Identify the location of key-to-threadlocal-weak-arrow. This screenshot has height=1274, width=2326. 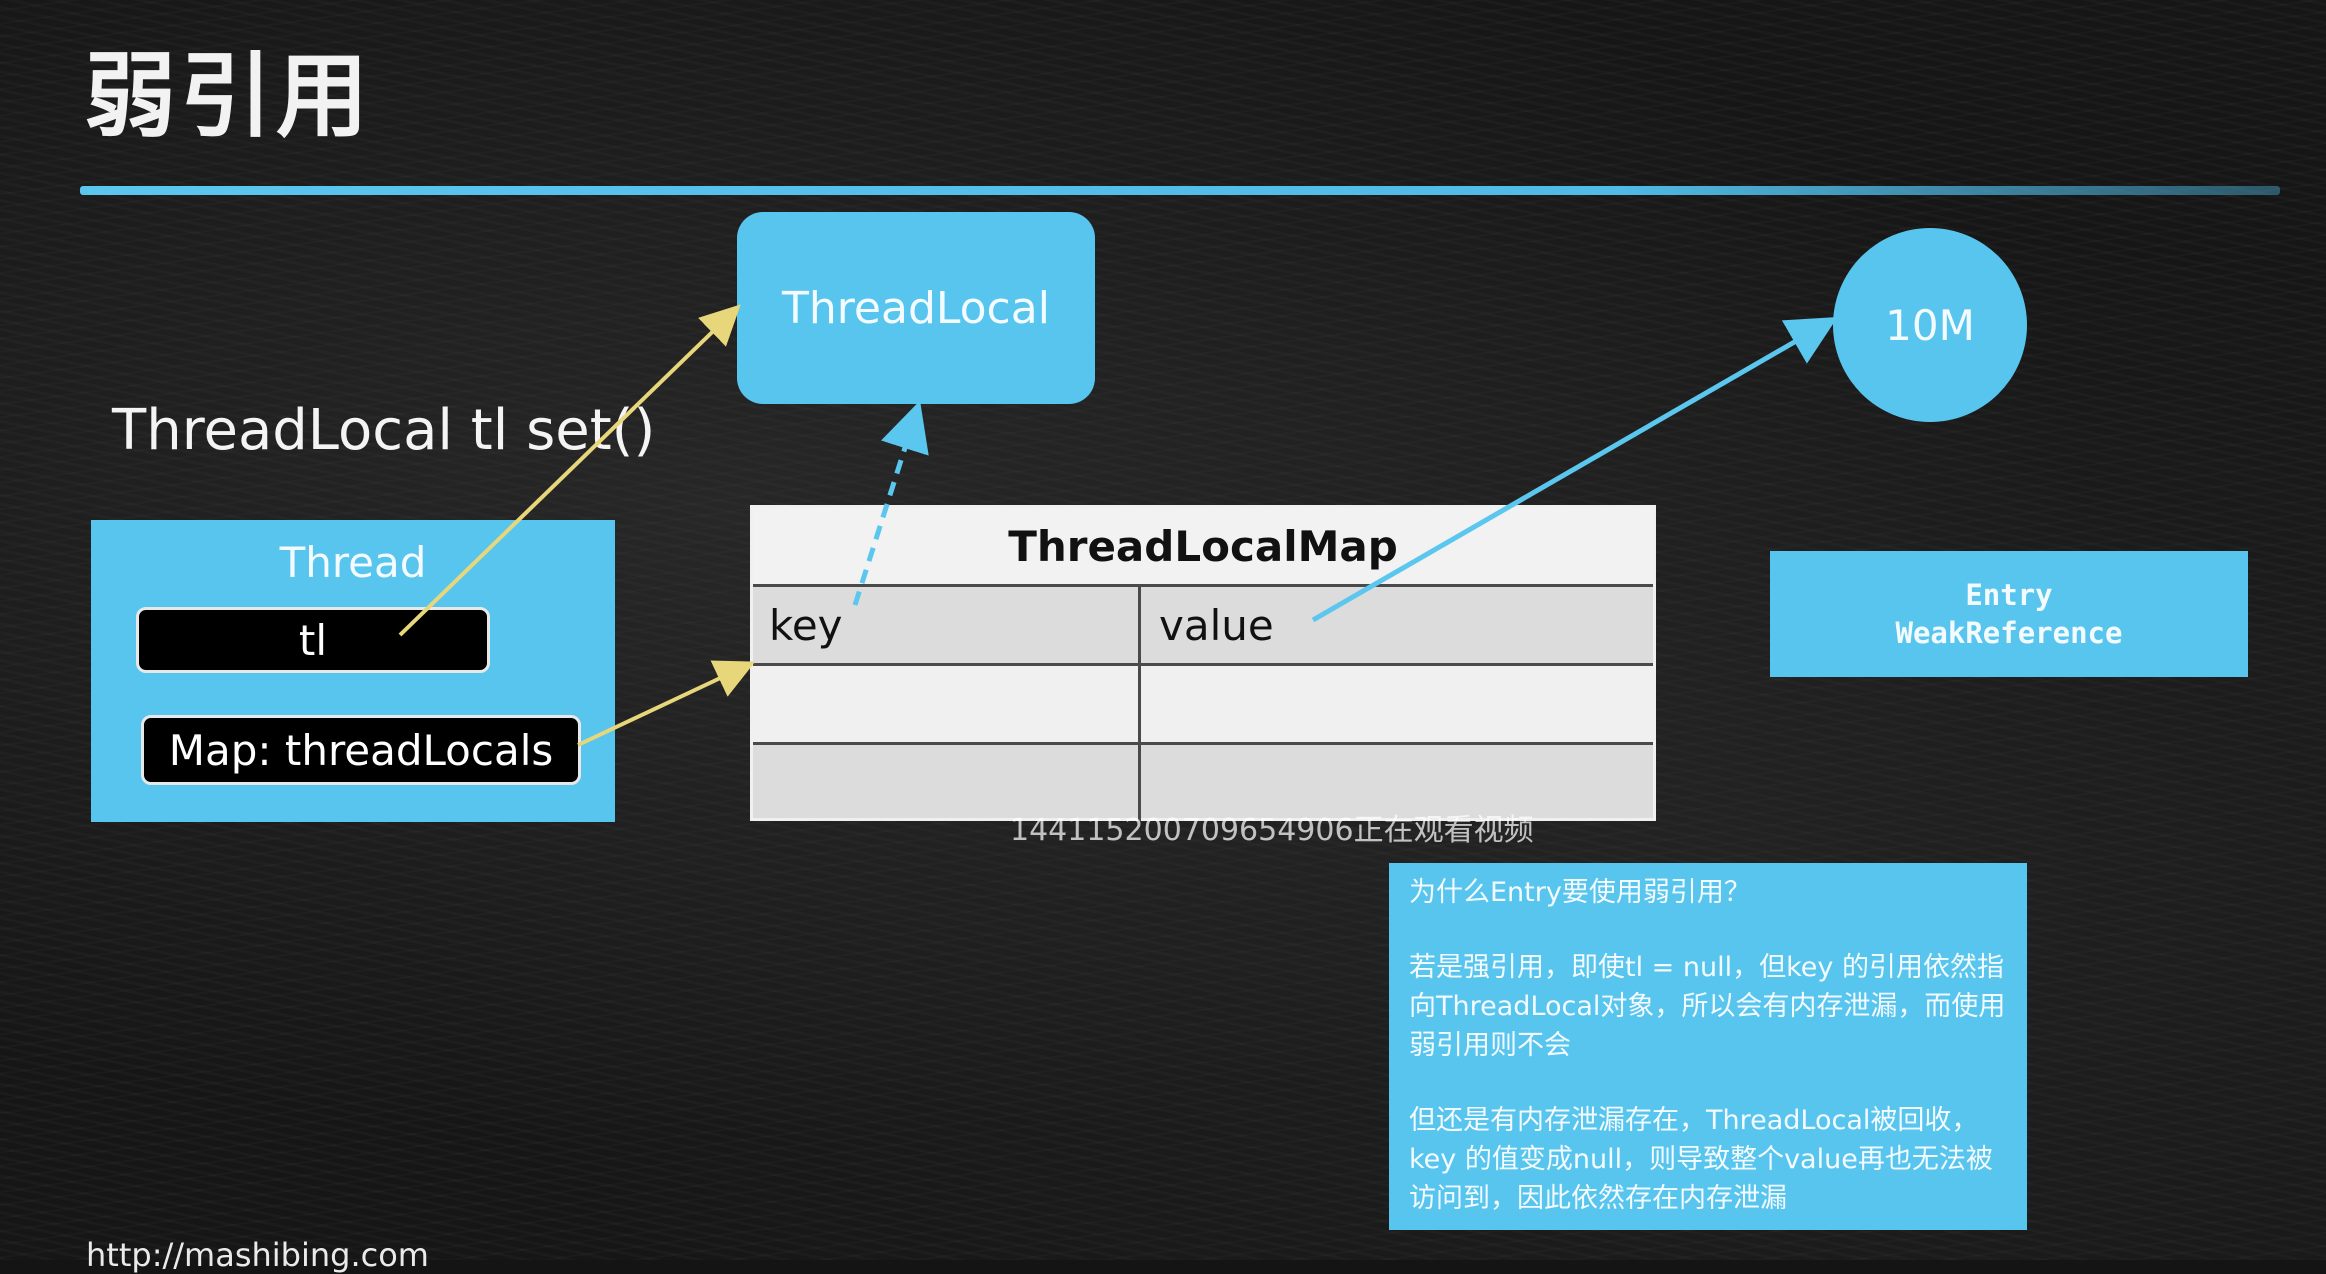
(890, 503).